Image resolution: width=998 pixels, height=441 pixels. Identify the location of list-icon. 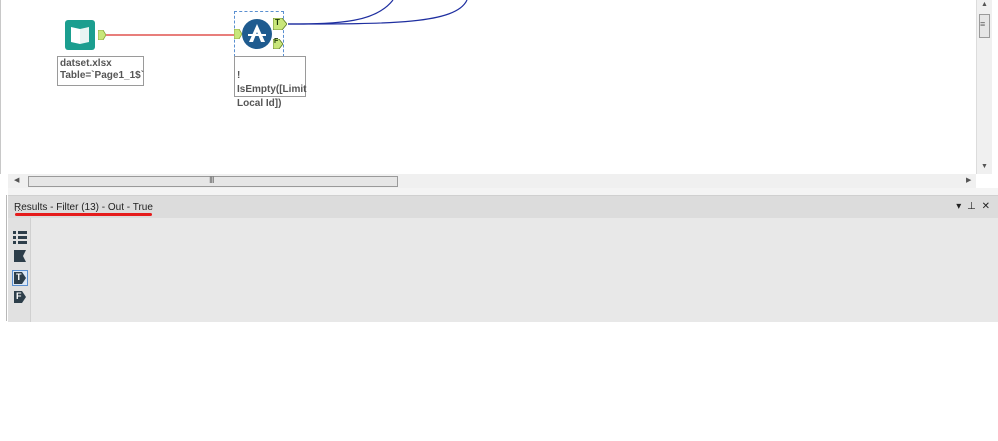
(20, 237).